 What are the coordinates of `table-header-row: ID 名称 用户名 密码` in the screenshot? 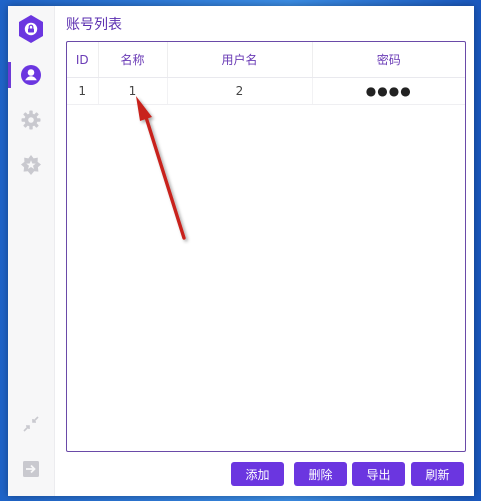 It's located at (266, 60).